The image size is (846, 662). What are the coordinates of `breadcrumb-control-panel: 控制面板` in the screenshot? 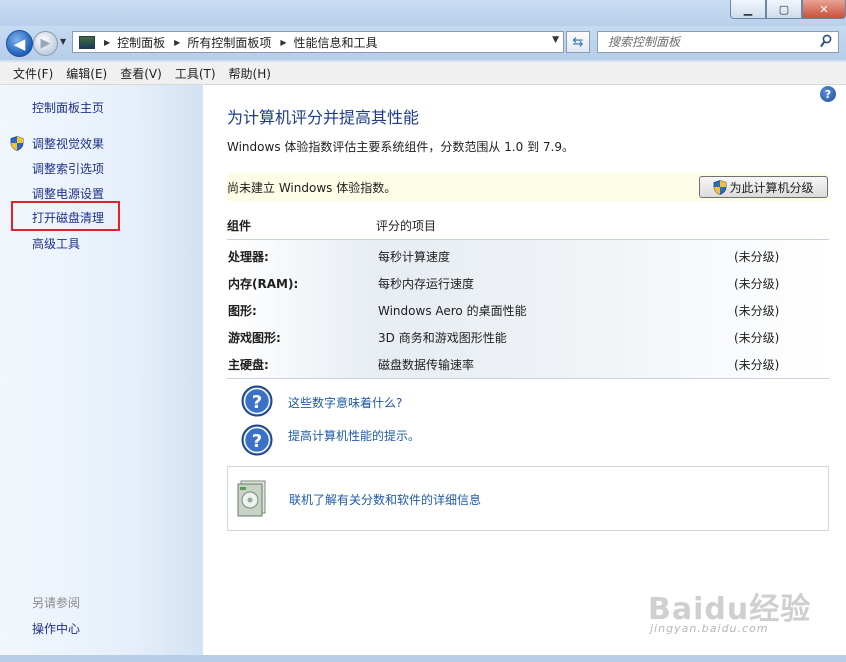 It's located at (141, 42).